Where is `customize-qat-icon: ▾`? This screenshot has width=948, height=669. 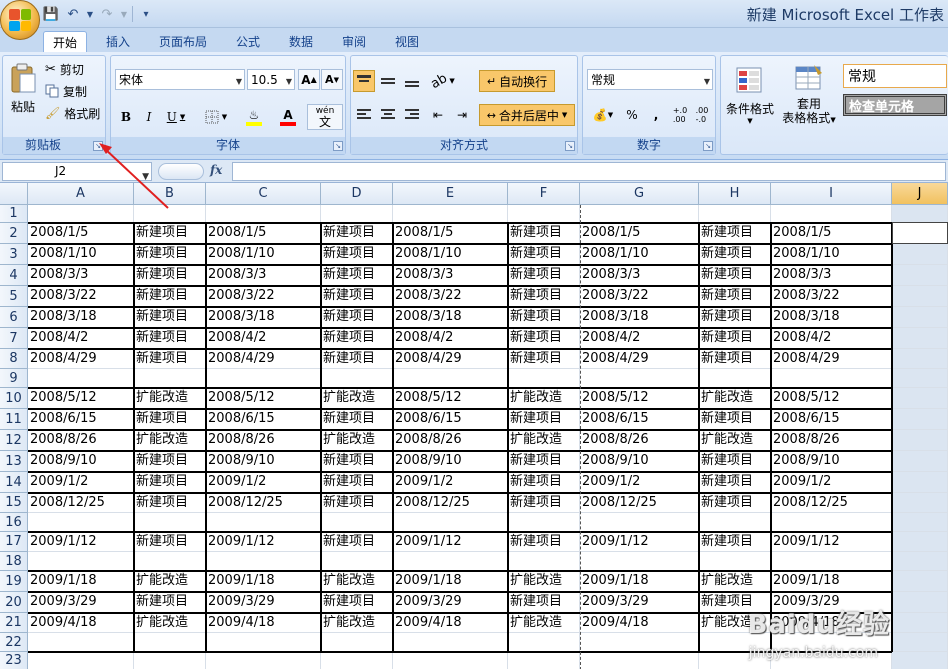
customize-qat-icon: ▾ is located at coordinates (146, 14).